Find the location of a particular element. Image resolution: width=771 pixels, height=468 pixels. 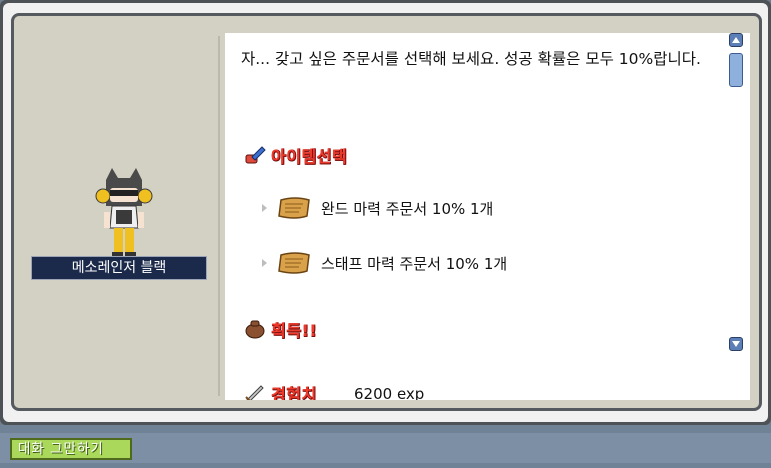

scroll-down-button is located at coordinates (736, 344).